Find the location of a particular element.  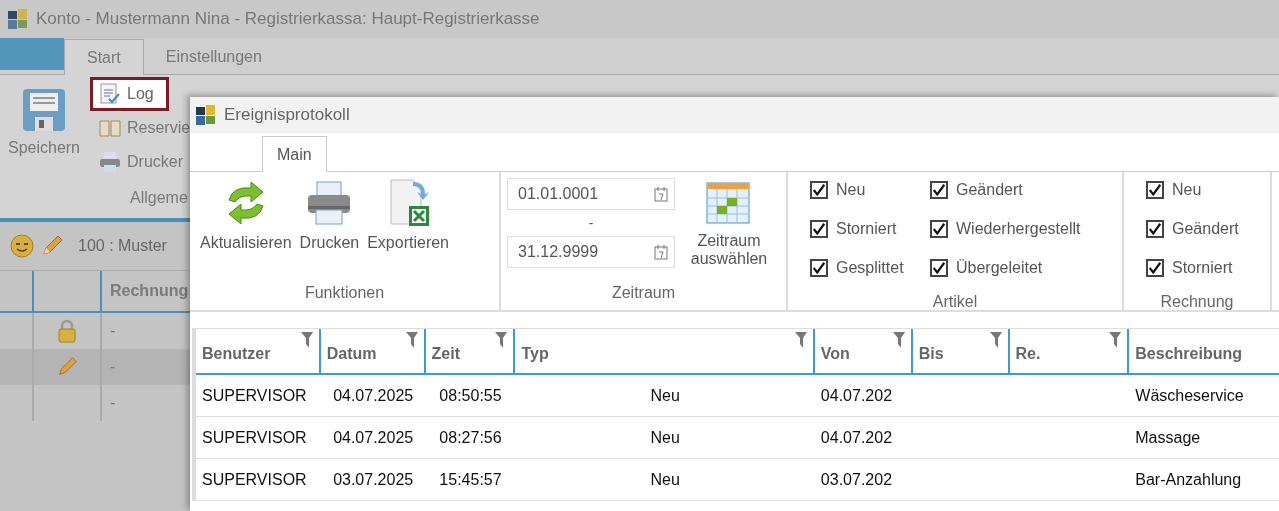

dialog-title: Ereignisprotokoll is located at coordinates (287, 115).